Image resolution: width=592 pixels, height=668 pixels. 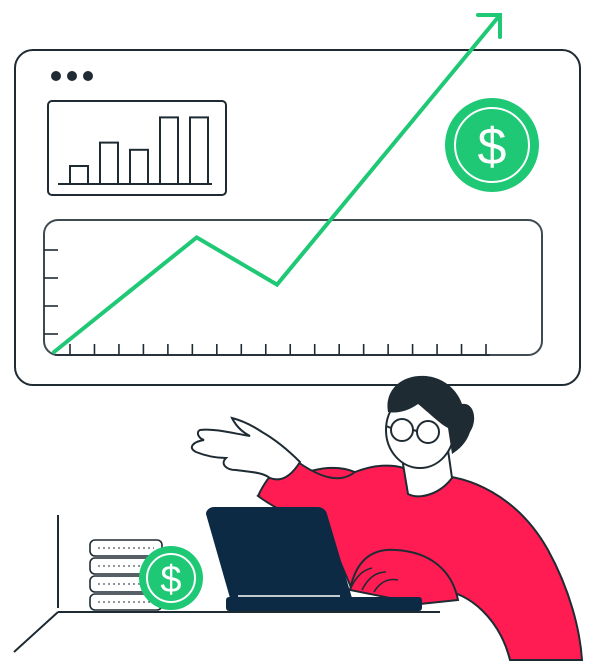 I want to click on person-hand, so click(x=246, y=448).